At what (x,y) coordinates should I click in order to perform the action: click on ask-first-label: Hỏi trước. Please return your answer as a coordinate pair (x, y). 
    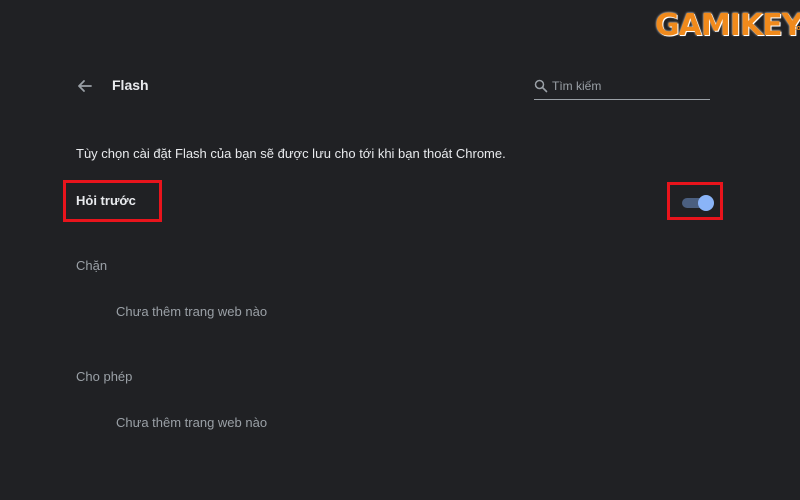
    Looking at the image, I should click on (106, 200).